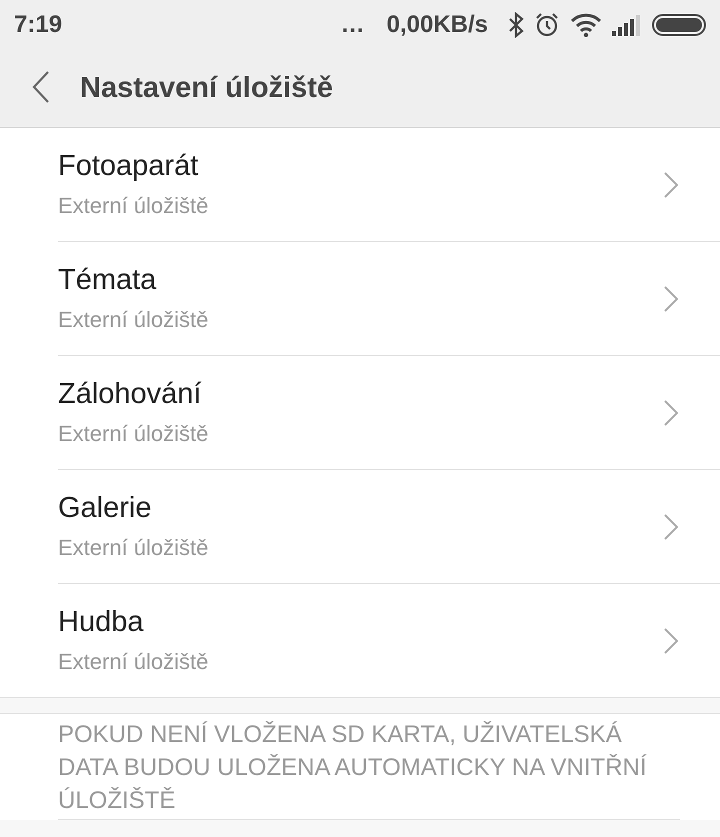 This screenshot has height=837, width=720. What do you see at coordinates (129, 166) in the screenshot?
I see `item-title: Fotoaparát` at bounding box center [129, 166].